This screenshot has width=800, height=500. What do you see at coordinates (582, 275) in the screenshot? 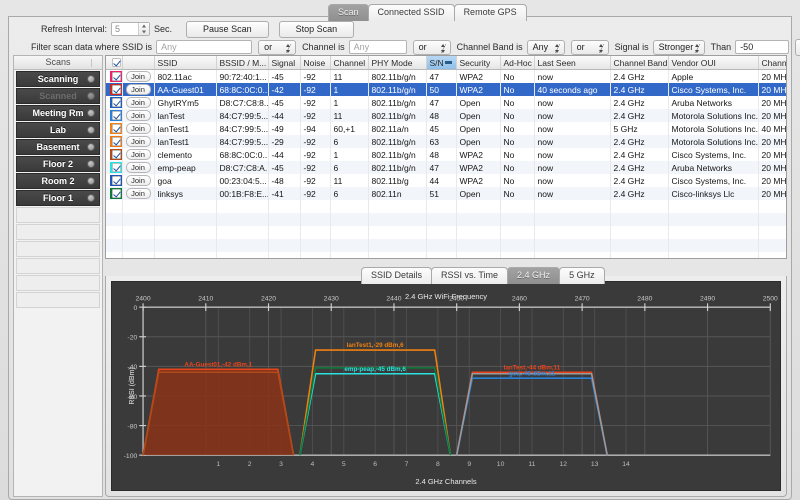
I see `chart-tab-5-ghz: 5 GHz` at bounding box center [582, 275].